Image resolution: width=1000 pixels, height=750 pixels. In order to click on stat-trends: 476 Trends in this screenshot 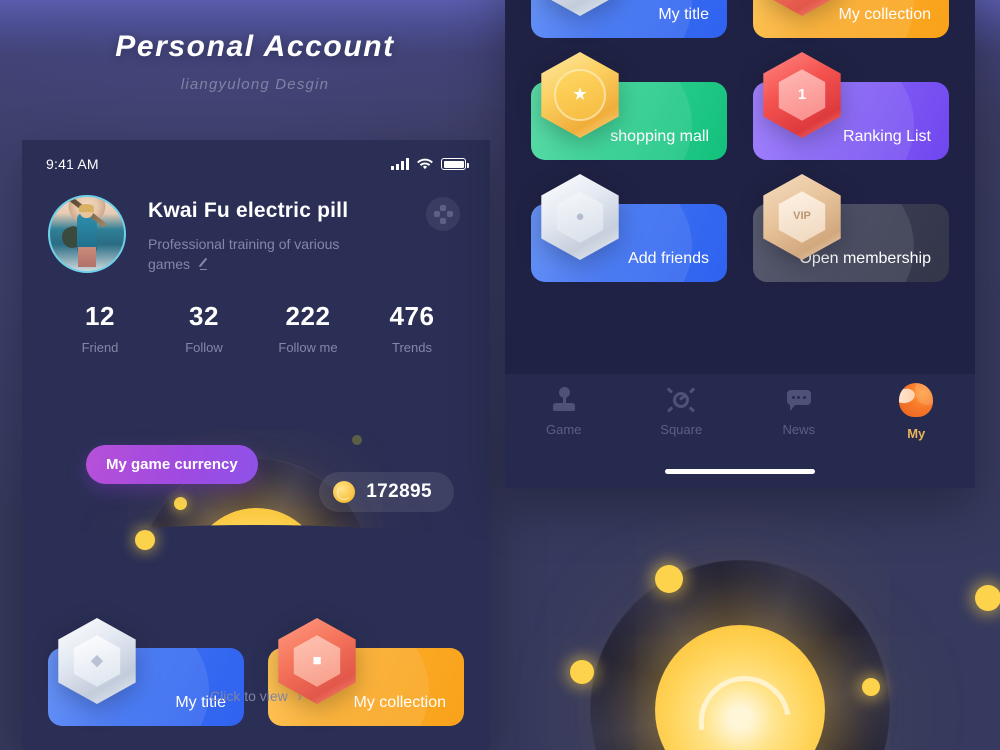, I will do `click(412, 328)`.